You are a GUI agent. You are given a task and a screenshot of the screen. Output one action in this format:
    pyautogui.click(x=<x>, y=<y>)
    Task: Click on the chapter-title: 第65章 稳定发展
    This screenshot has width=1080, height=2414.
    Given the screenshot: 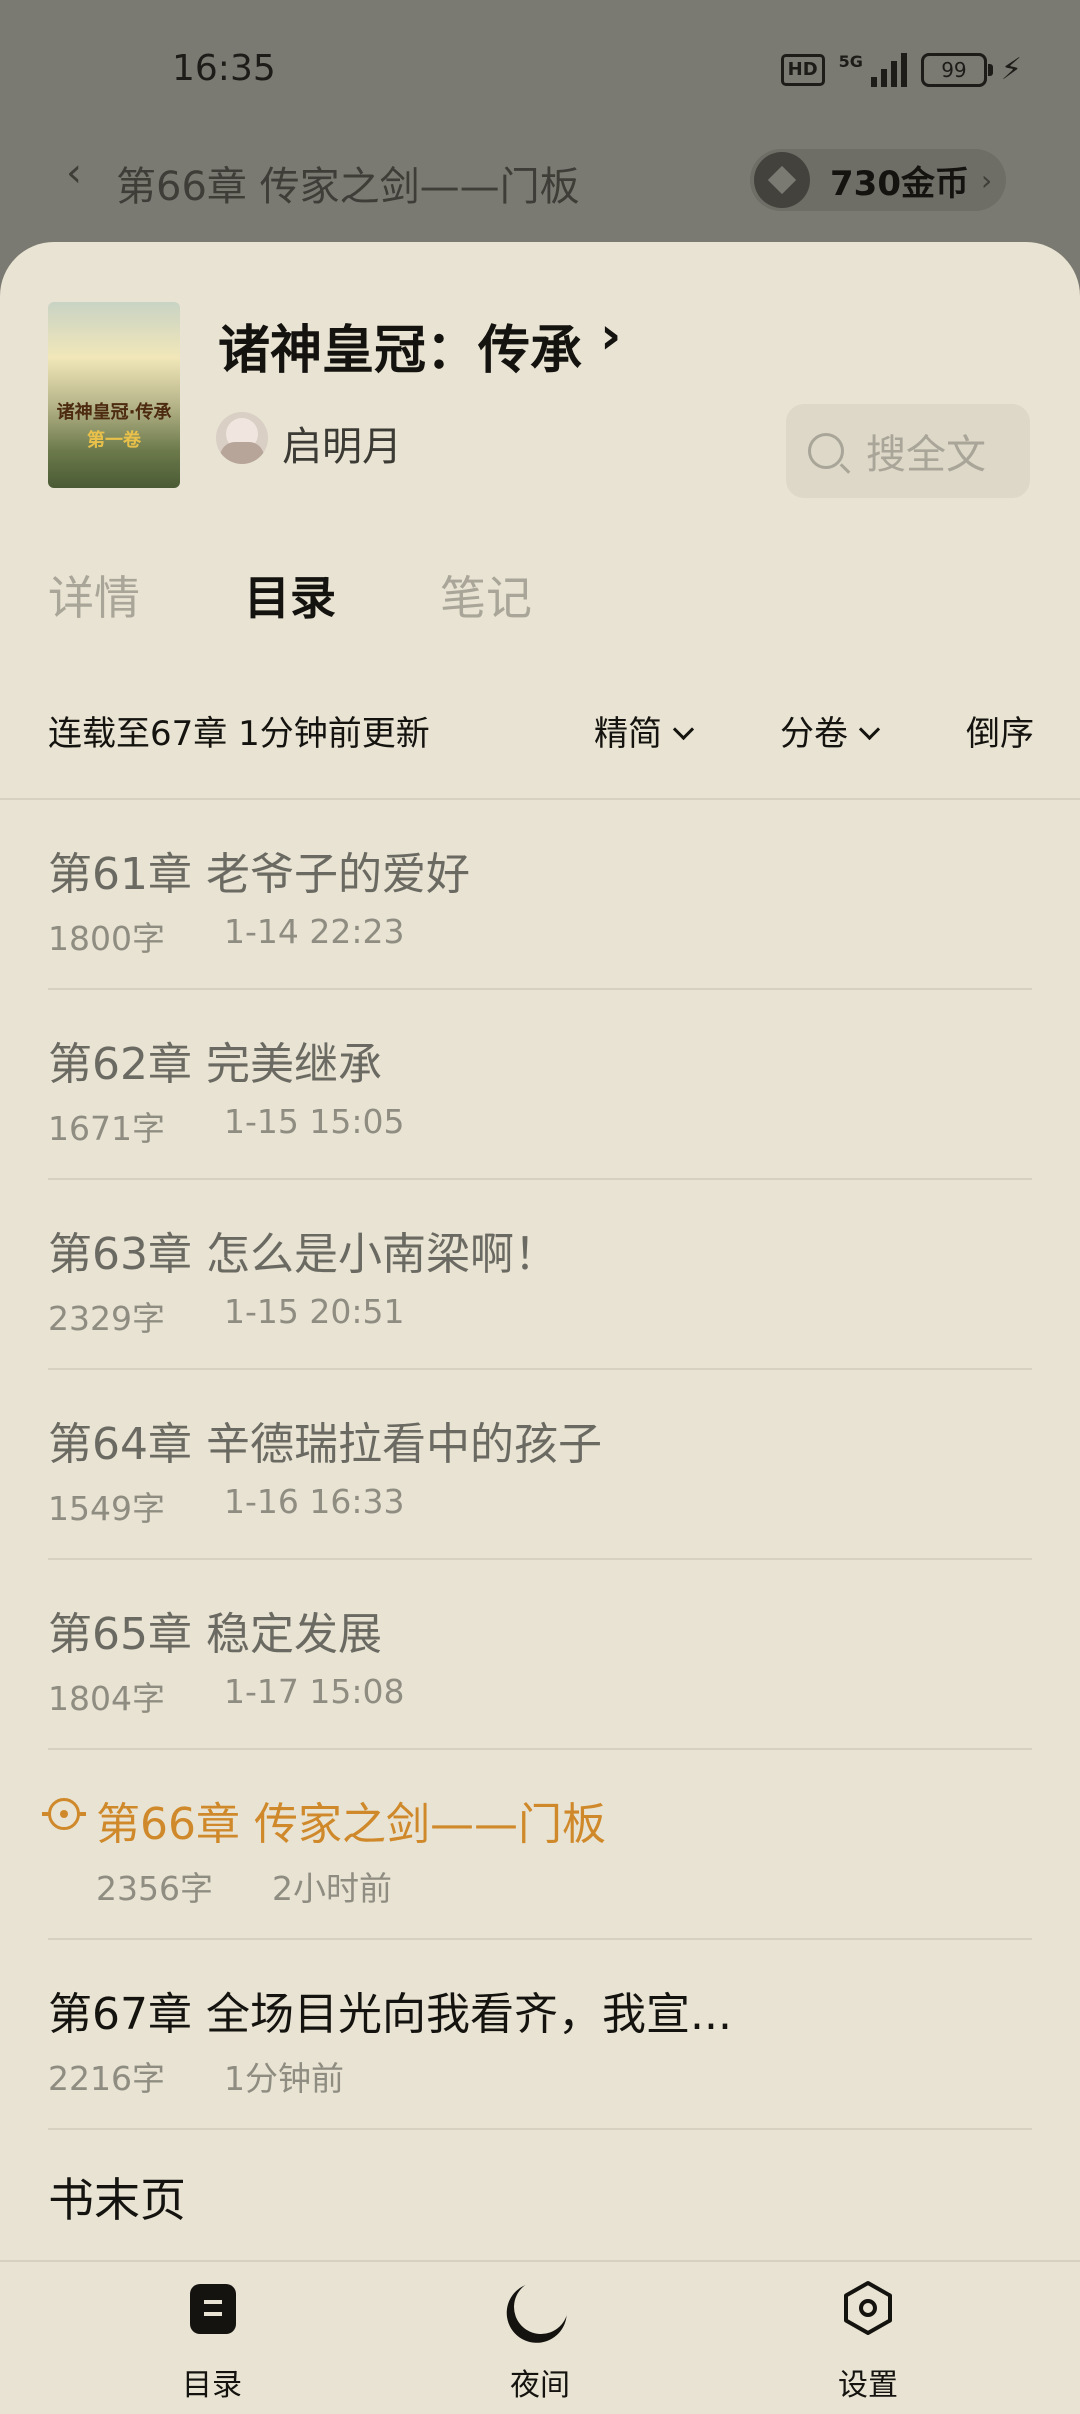 What is the action you would take?
    pyautogui.click(x=215, y=1634)
    